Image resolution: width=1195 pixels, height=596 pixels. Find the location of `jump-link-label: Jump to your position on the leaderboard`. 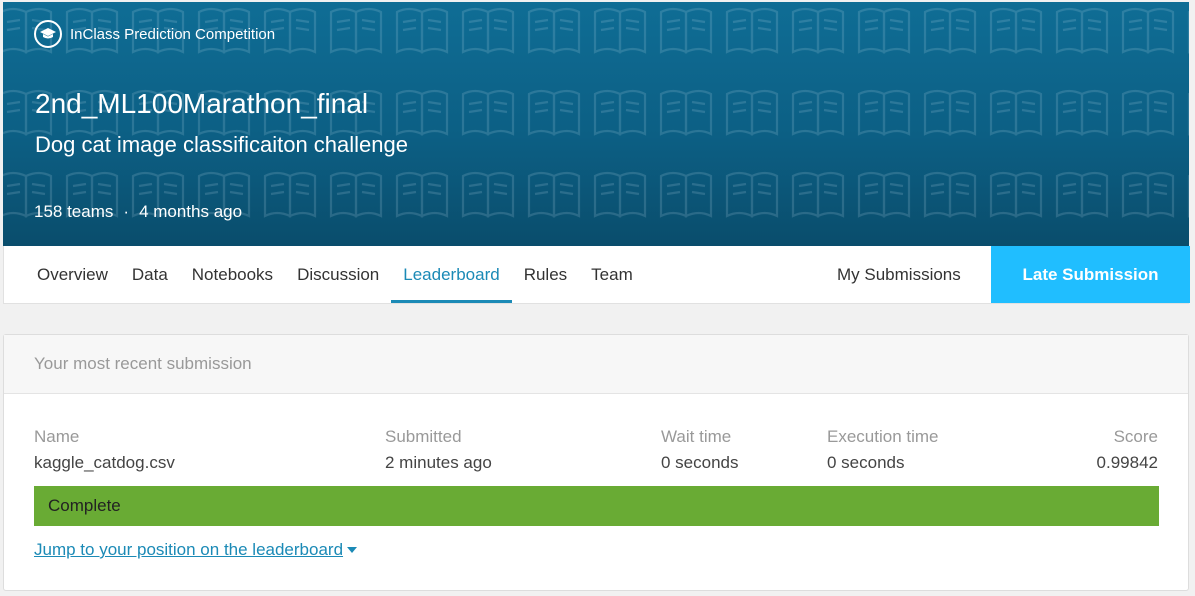

jump-link-label: Jump to your position on the leaderboard is located at coordinates (189, 549).